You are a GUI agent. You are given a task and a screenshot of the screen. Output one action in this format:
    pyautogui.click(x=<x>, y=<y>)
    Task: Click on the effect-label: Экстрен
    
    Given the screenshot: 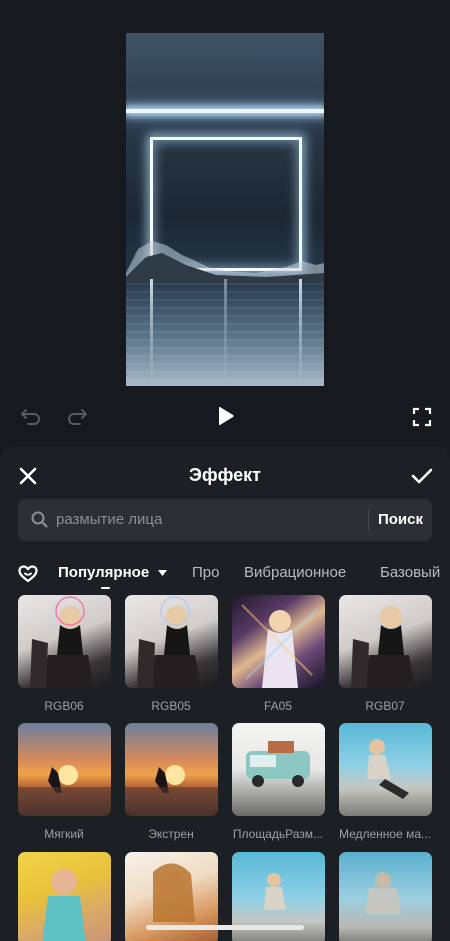 What is the action you would take?
    pyautogui.click(x=171, y=834)
    